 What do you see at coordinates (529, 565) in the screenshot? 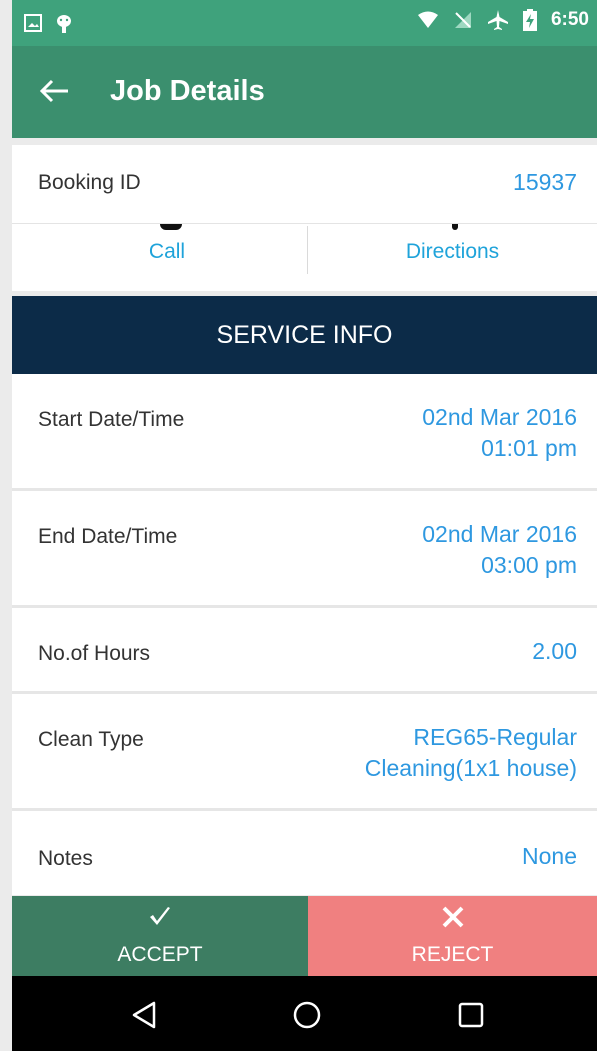
I see `end-time: 03:00 pm` at bounding box center [529, 565].